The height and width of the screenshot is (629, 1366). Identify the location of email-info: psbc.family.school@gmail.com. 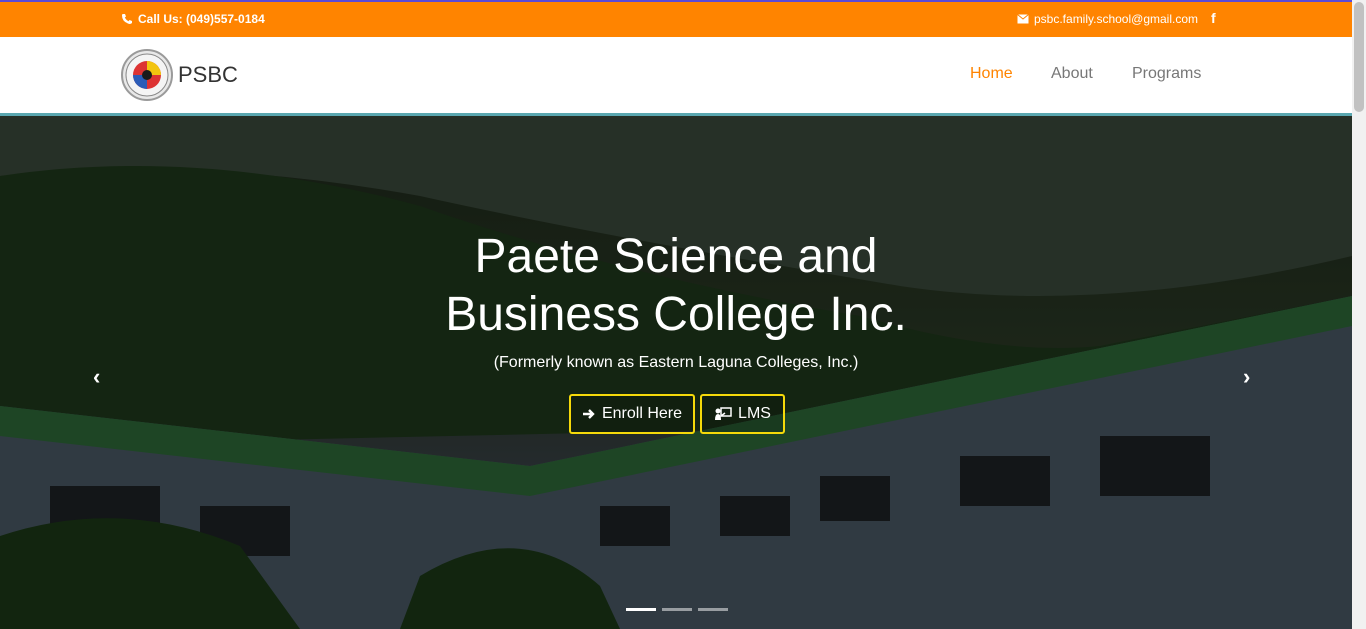
(1107, 19).